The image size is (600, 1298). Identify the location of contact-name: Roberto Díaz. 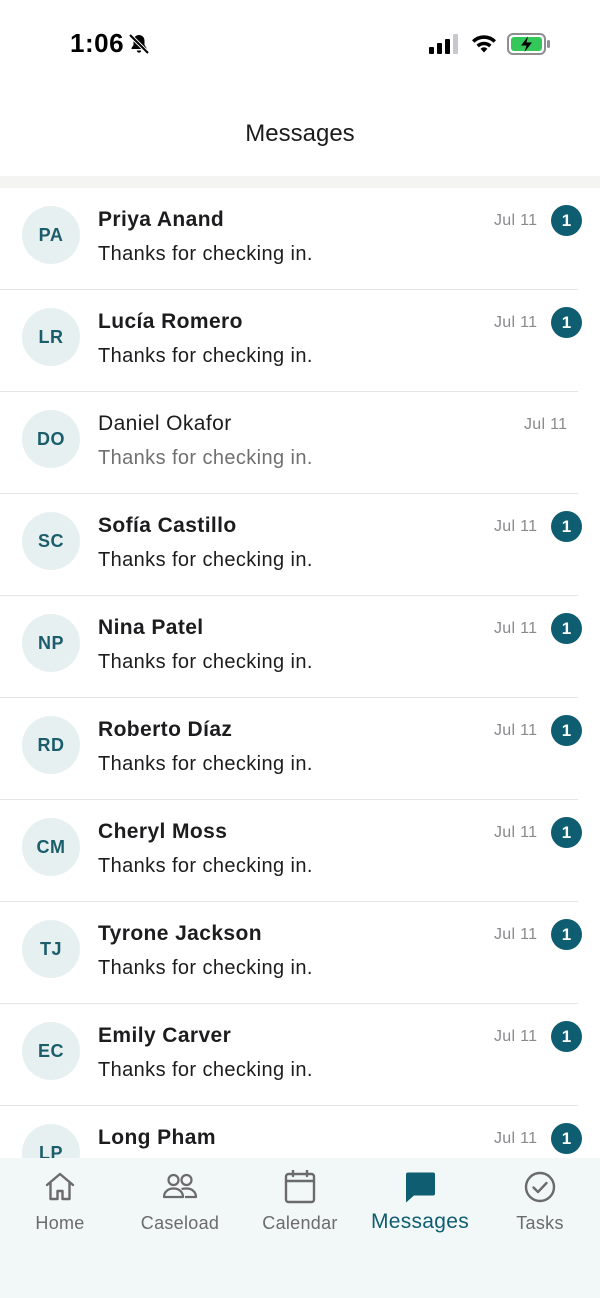
(165, 729).